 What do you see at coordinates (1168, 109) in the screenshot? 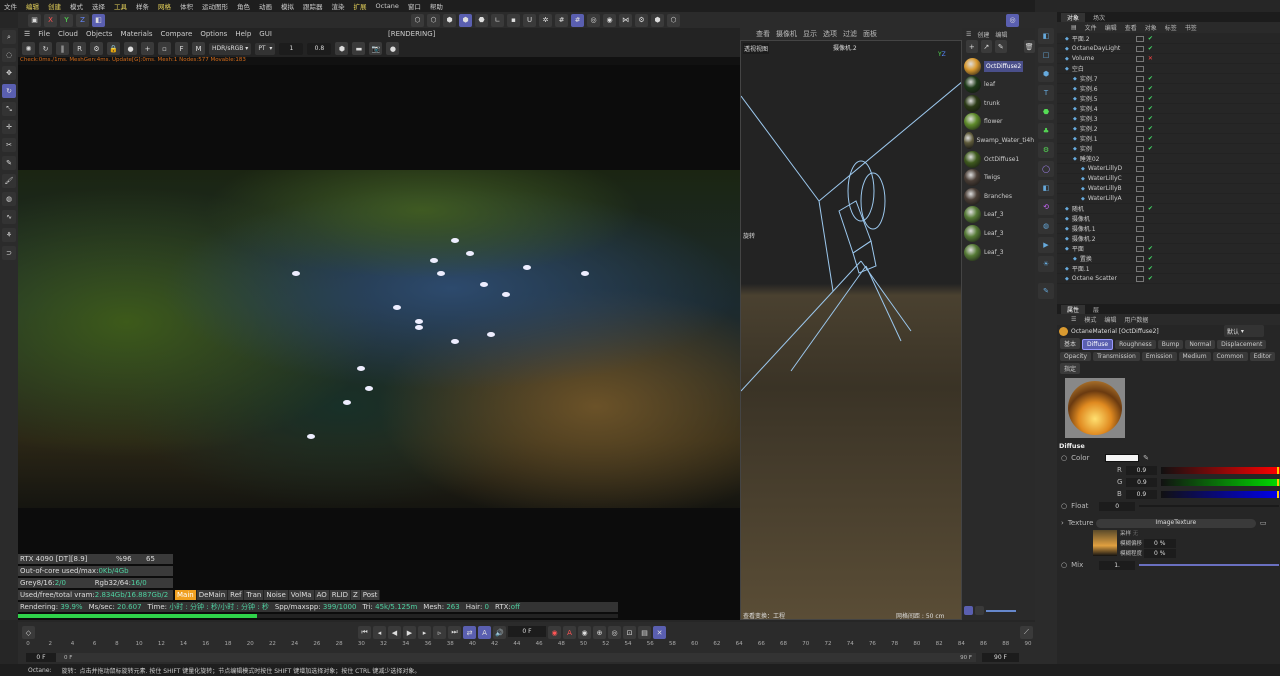
I see `object-row: ◆ 实例.4 ✔` at bounding box center [1168, 109].